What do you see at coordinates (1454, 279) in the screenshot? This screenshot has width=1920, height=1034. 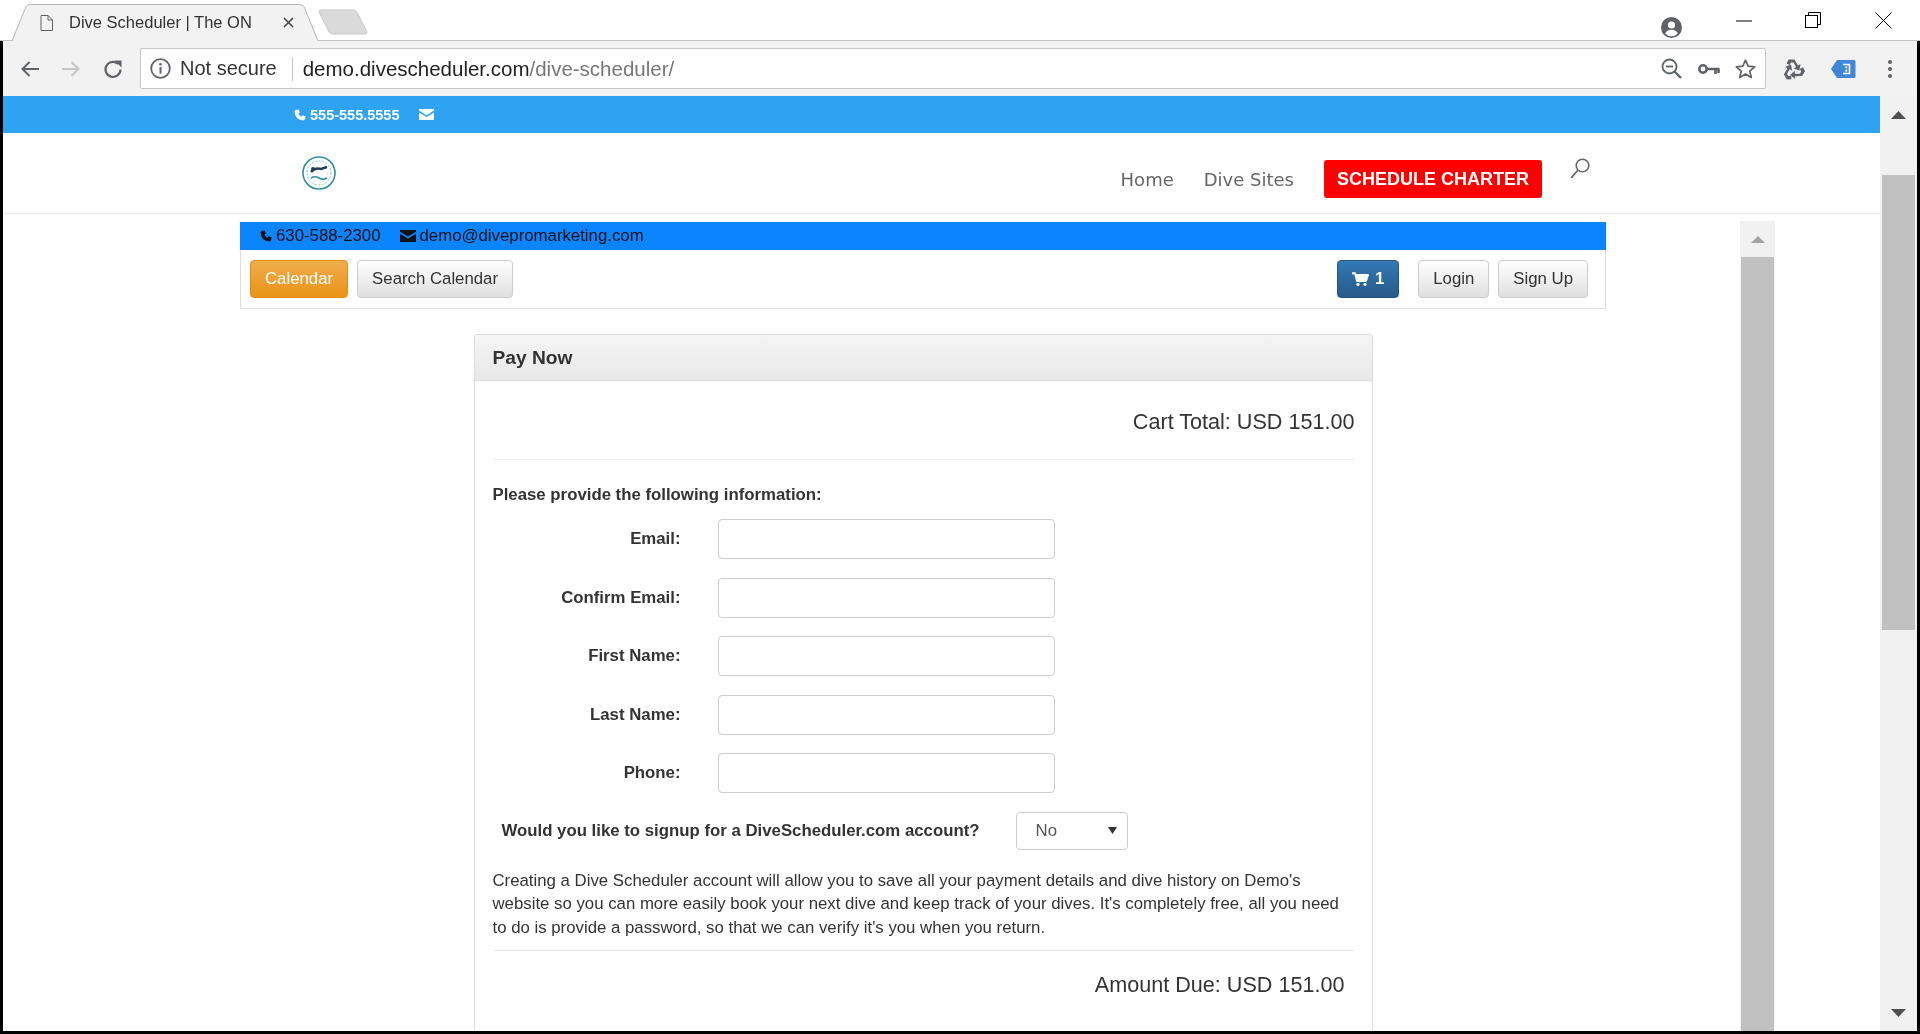 I see `account-button: Login` at bounding box center [1454, 279].